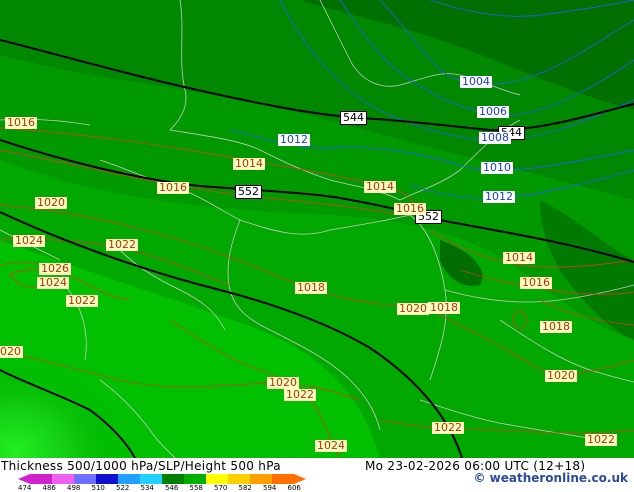 The width and height of the screenshot is (634, 492). What do you see at coordinates (74, 488) in the screenshot?
I see `scale-tick-label: 498` at bounding box center [74, 488].